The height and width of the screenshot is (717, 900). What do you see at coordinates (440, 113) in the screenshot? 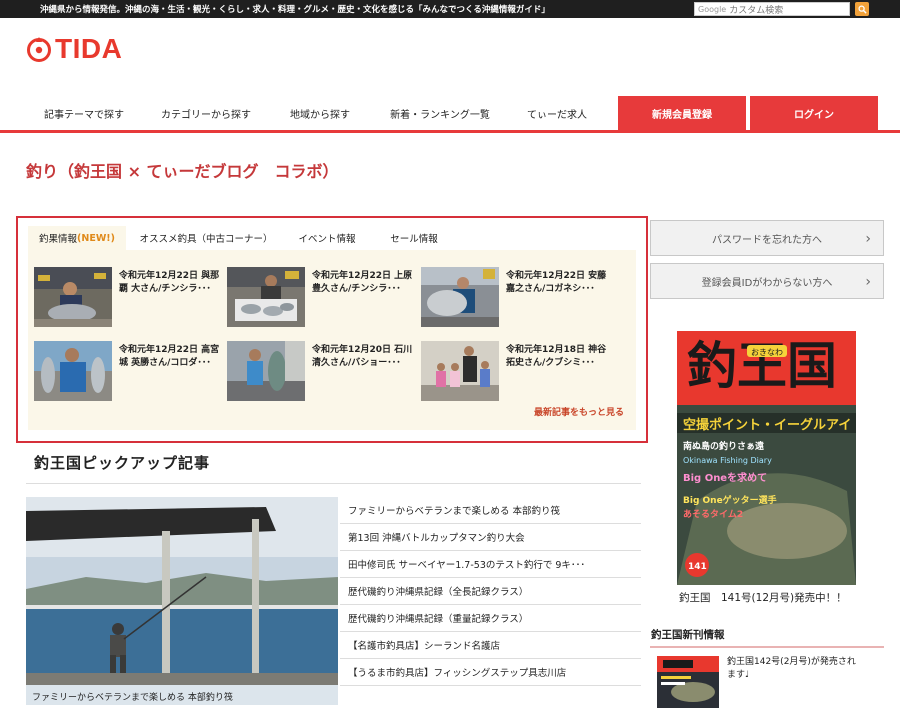
I see `nav-ranking: 新着・ランキング一覧` at bounding box center [440, 113].